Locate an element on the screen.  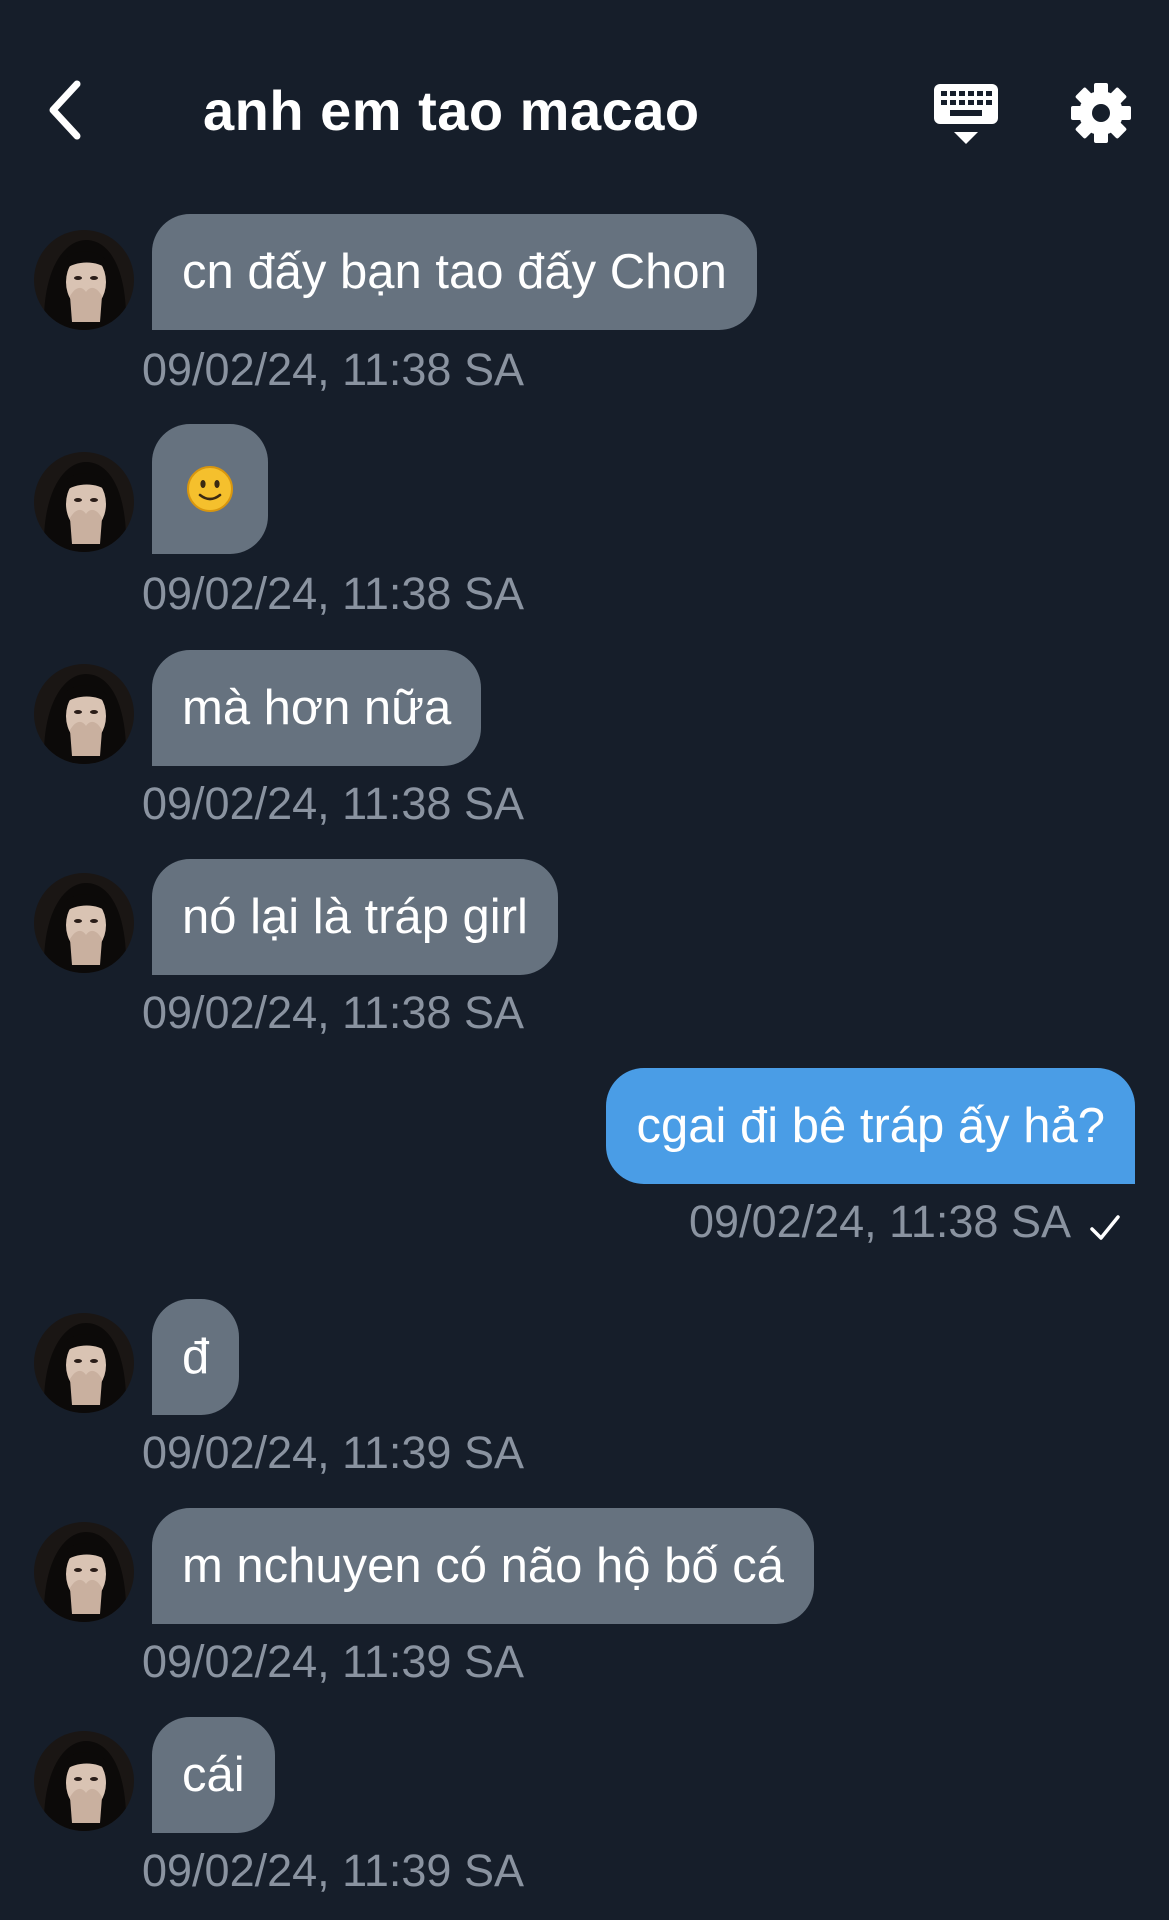
slightly-smiling-face-icon is located at coordinates (210, 489).